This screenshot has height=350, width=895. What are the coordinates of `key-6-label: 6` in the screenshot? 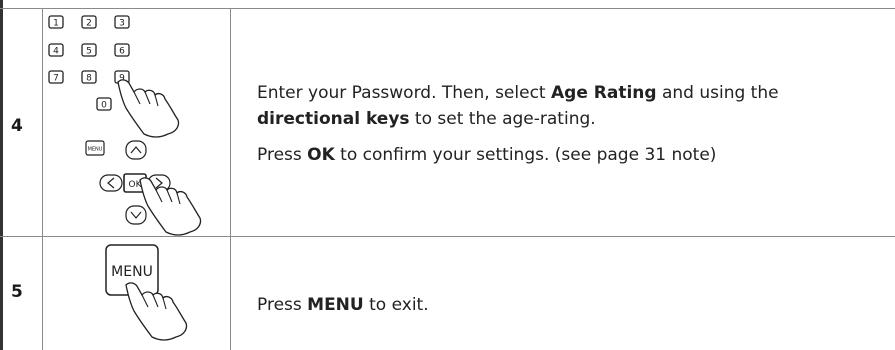 It's located at (122, 52).